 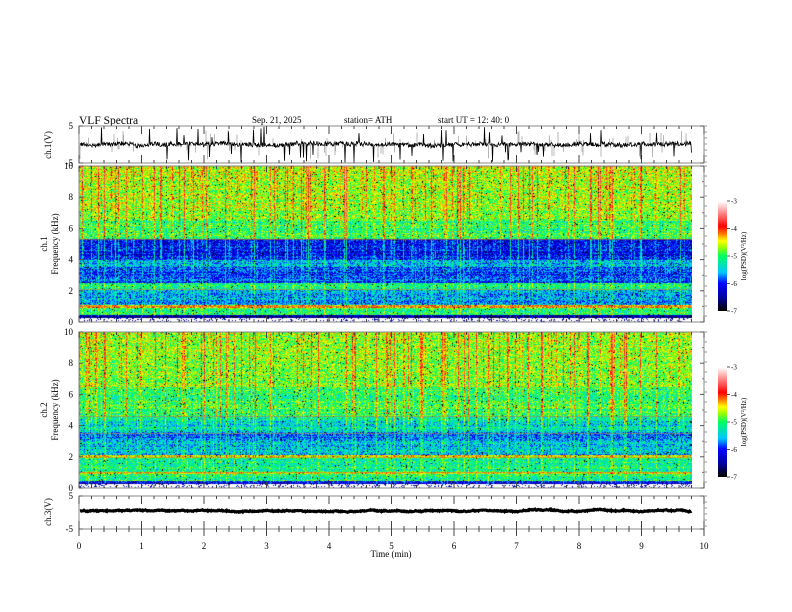 I want to click on ch1-voltage-ylabel: ch.1(V), so click(x=48, y=145).